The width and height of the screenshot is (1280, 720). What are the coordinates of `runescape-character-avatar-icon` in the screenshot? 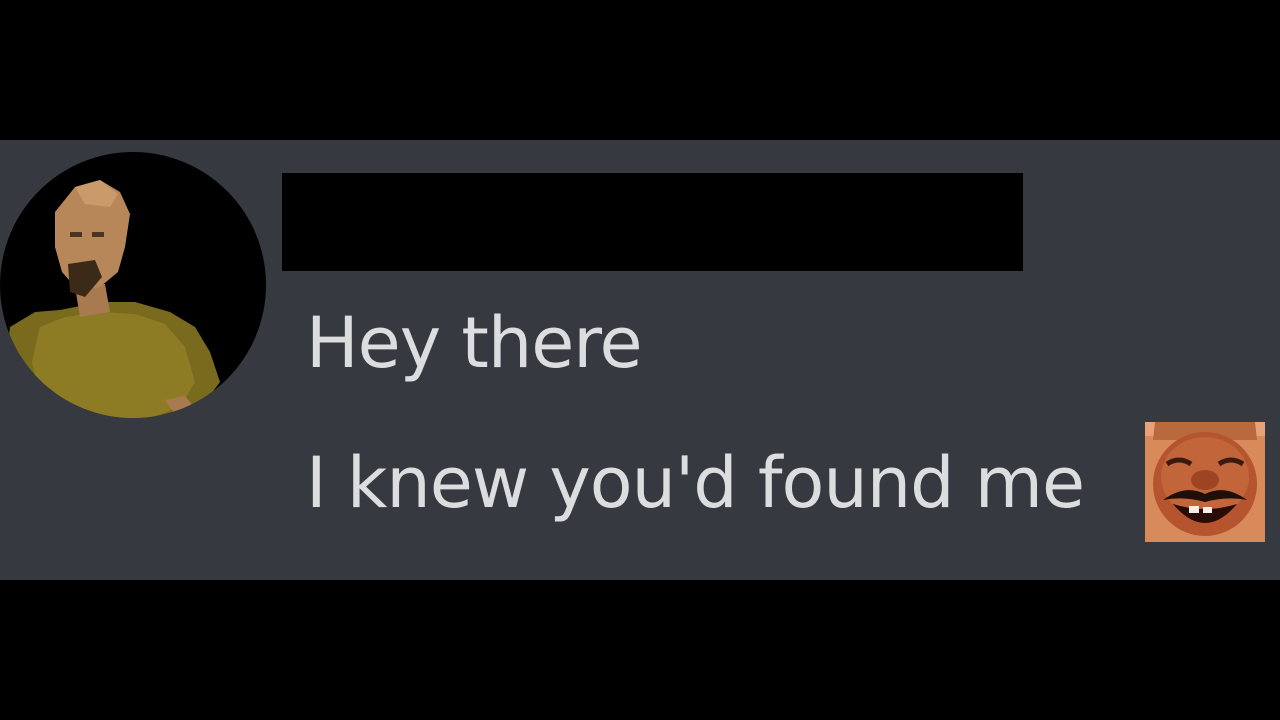 It's located at (133, 285).